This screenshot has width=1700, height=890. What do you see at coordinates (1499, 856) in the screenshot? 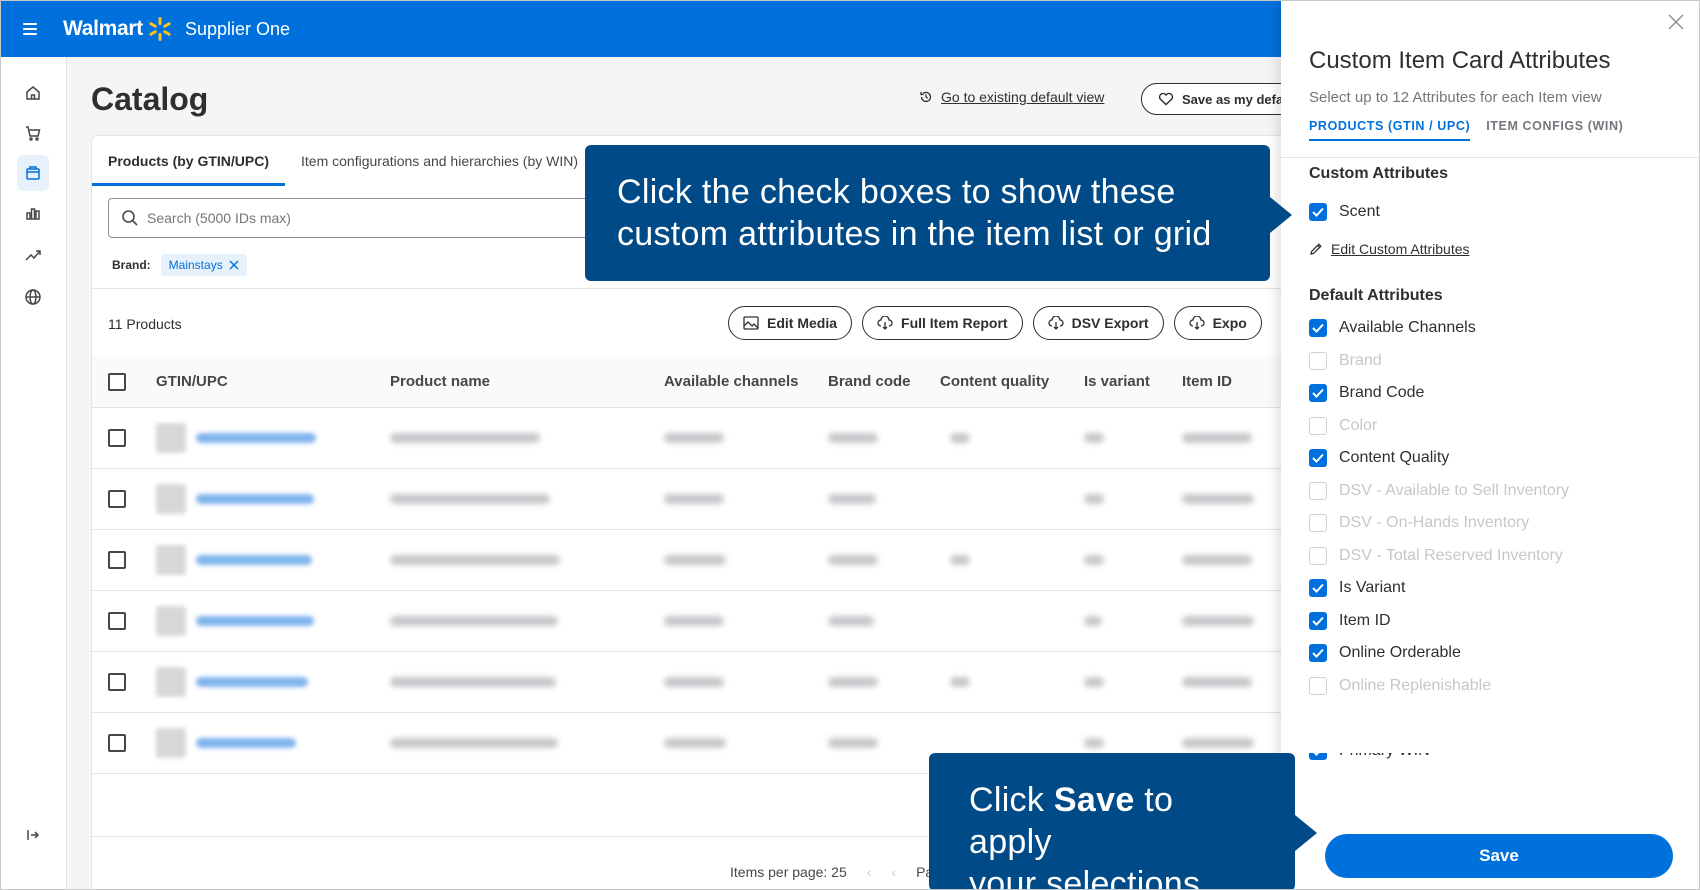
I see `save-button: Save` at bounding box center [1499, 856].